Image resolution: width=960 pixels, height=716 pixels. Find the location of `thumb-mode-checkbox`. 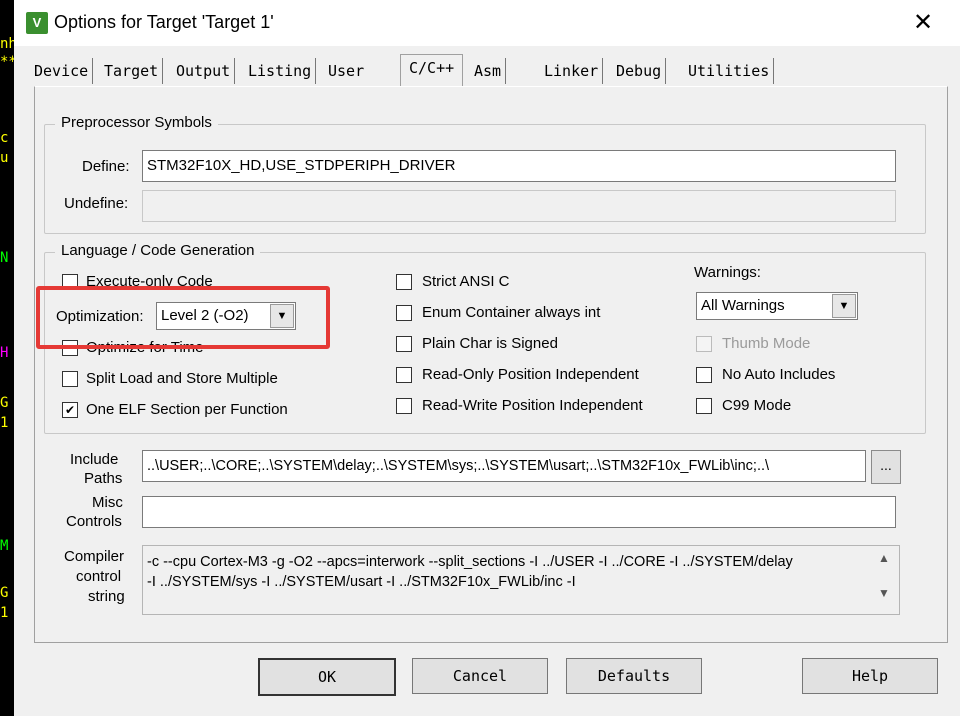

thumb-mode-checkbox is located at coordinates (704, 344).